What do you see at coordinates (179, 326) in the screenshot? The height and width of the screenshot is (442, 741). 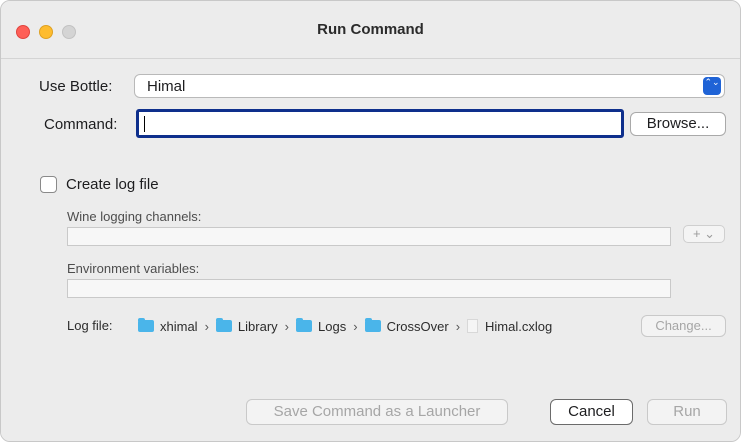 I see `path-segment-label: xhimal` at bounding box center [179, 326].